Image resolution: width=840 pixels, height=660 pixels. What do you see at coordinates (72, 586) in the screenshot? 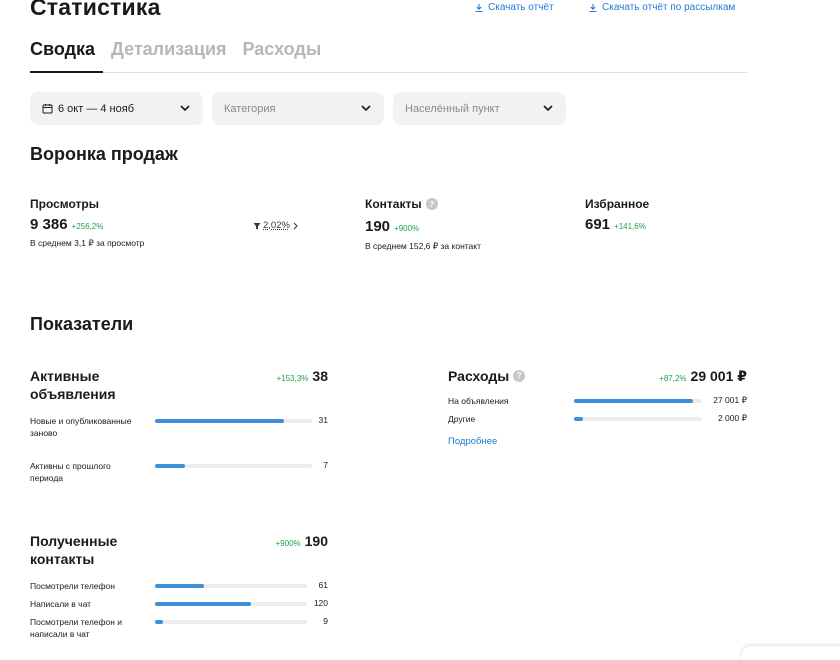
I see `contacts-row-label: Посмотрели телефон` at bounding box center [72, 586].